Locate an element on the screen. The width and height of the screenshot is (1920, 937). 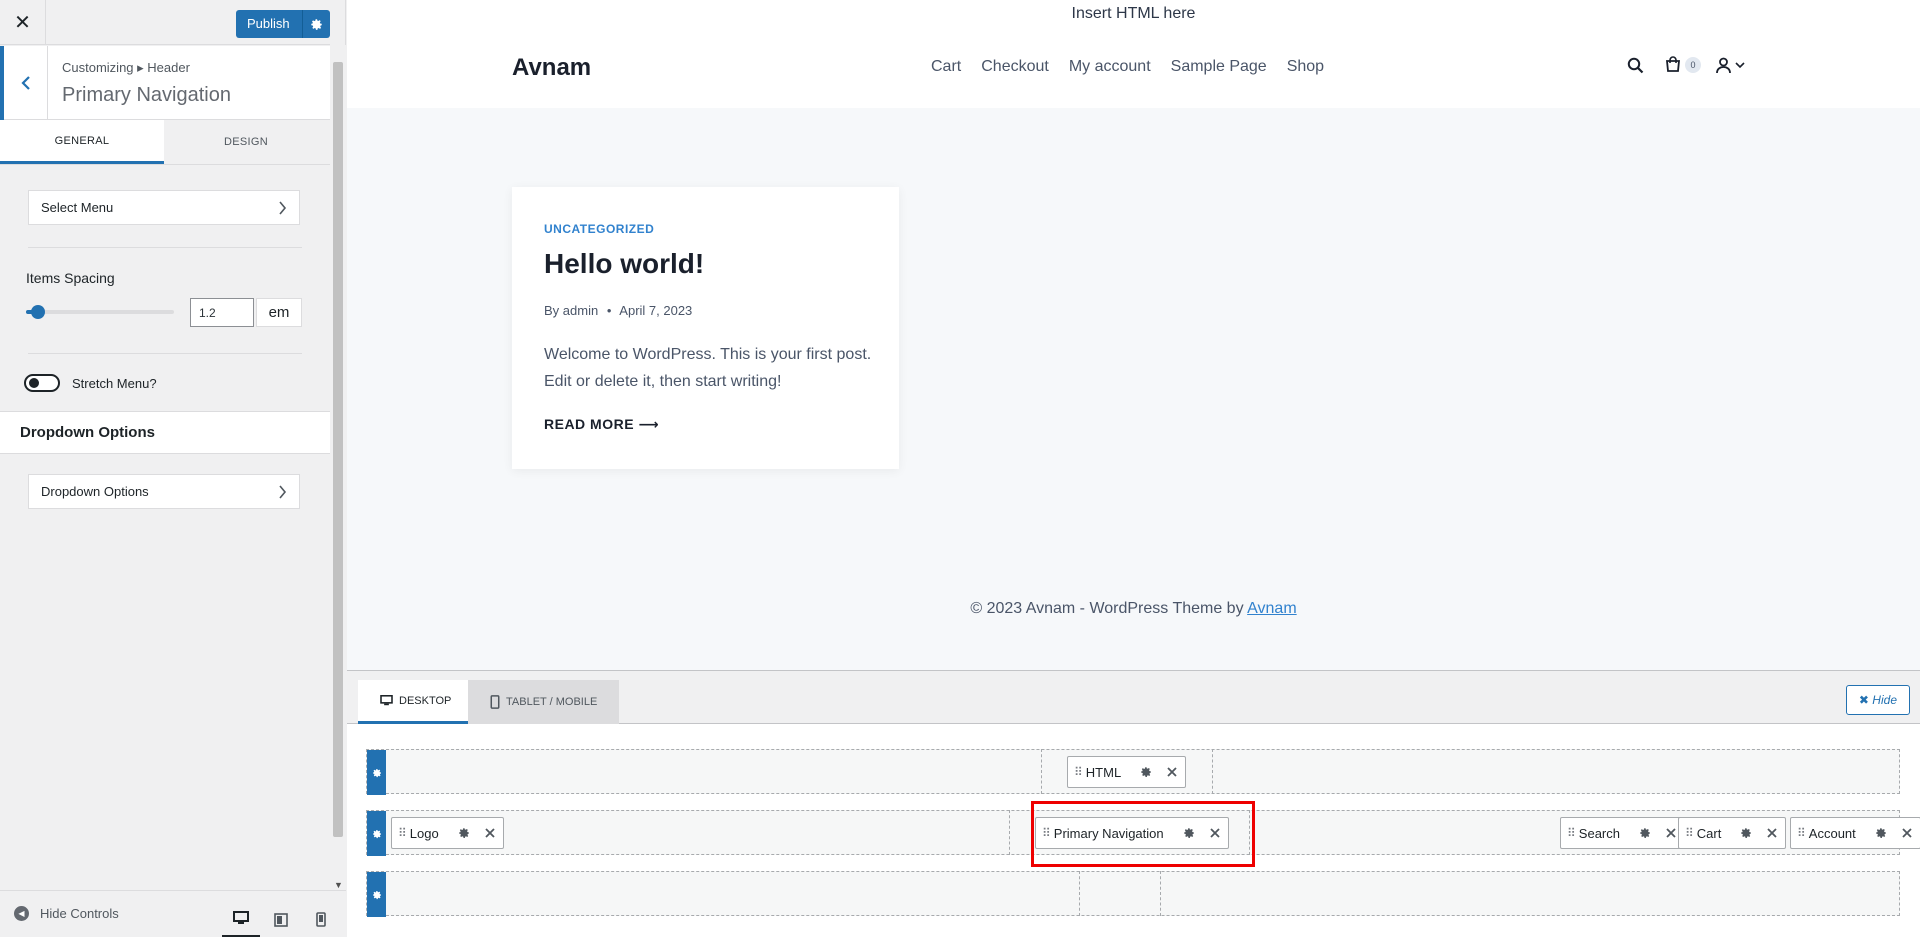
items-spacing-slider is located at coordinates (100, 312).